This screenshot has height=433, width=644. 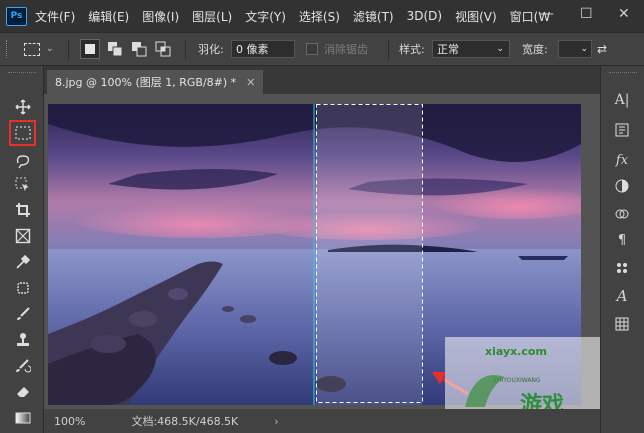 I want to click on chevron-right-icon: ›, so click(x=276, y=421).